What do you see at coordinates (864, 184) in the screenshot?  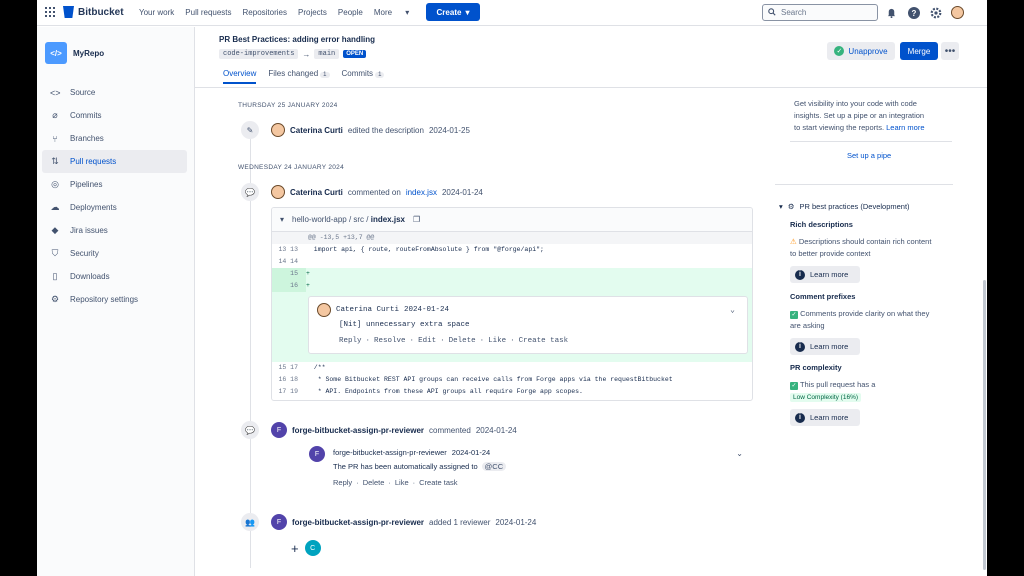 I see `divider` at bounding box center [864, 184].